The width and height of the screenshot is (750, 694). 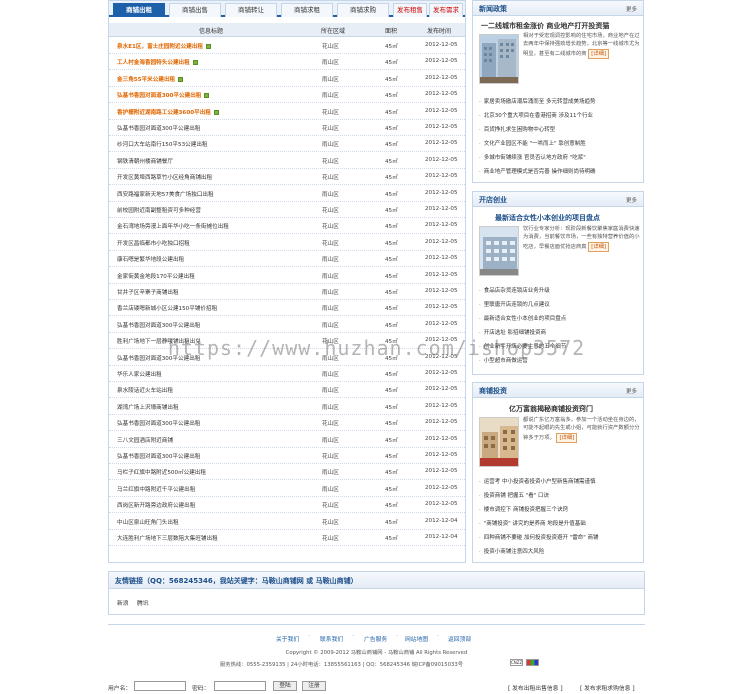 What do you see at coordinates (287, 292) in the screenshot?
I see `table-row: 甘井子区辛寨子商铺出租 雨山区 45㎡ 2012-12-05` at bounding box center [287, 292].